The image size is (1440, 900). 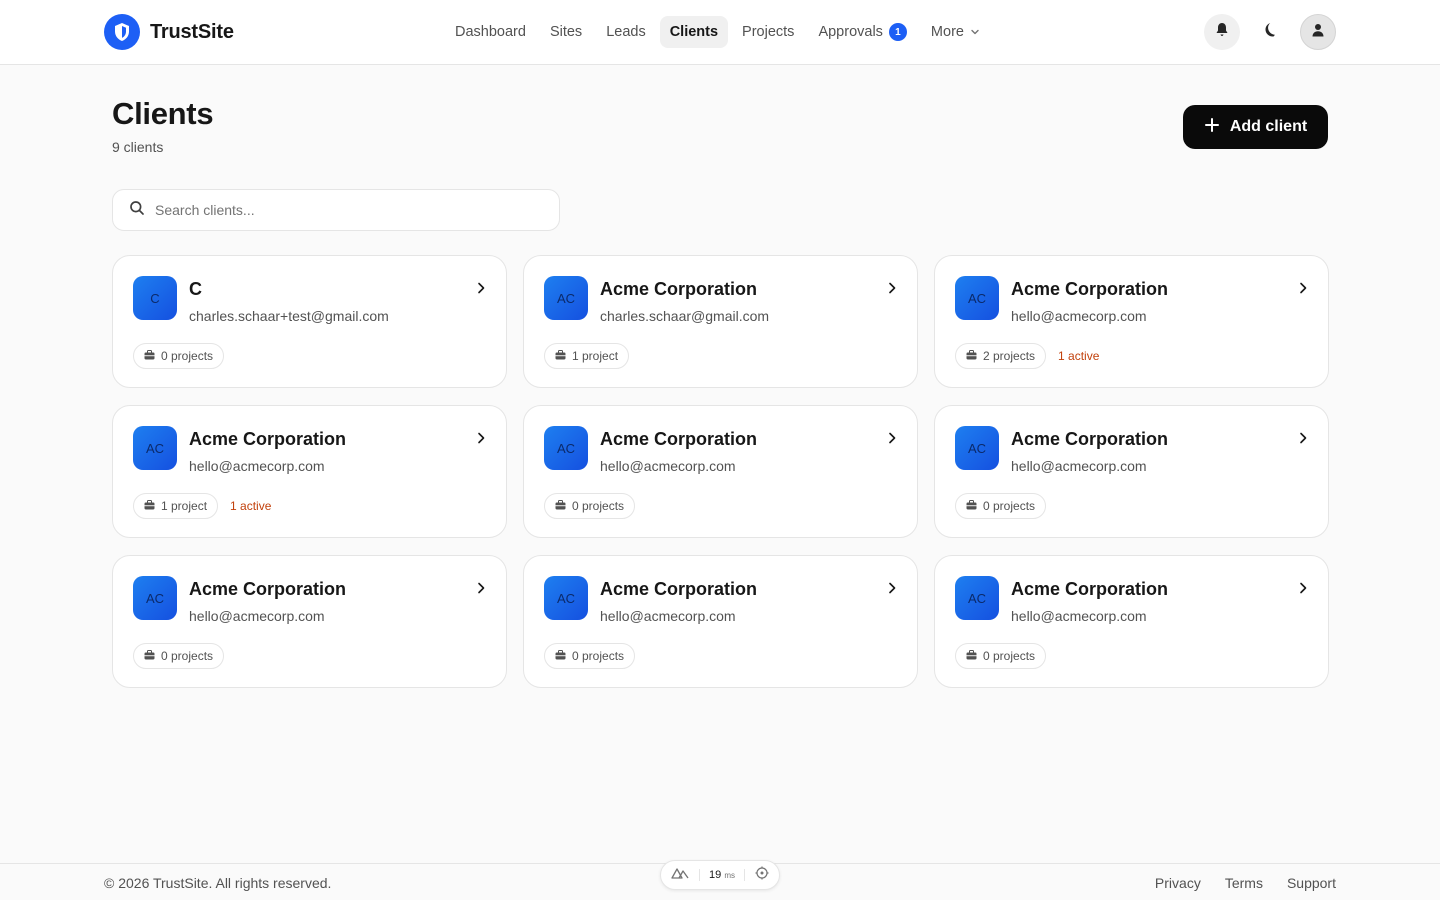 I want to click on client-avatar: C, so click(x=155, y=298).